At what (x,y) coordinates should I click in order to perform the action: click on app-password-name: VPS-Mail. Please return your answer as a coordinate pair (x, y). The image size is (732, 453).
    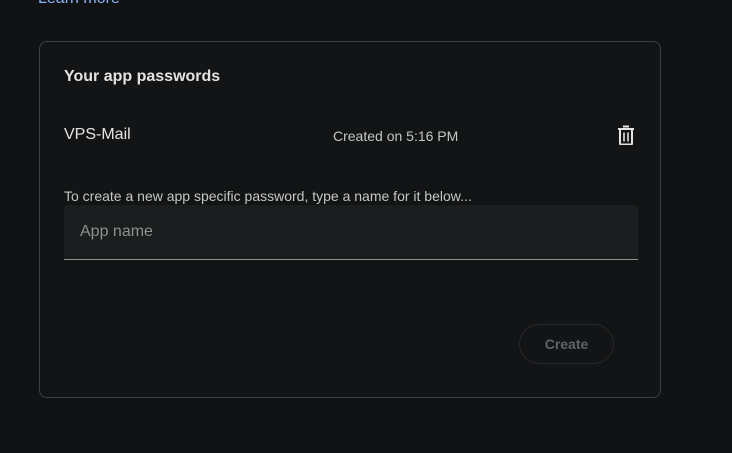
    Looking at the image, I should click on (97, 134).